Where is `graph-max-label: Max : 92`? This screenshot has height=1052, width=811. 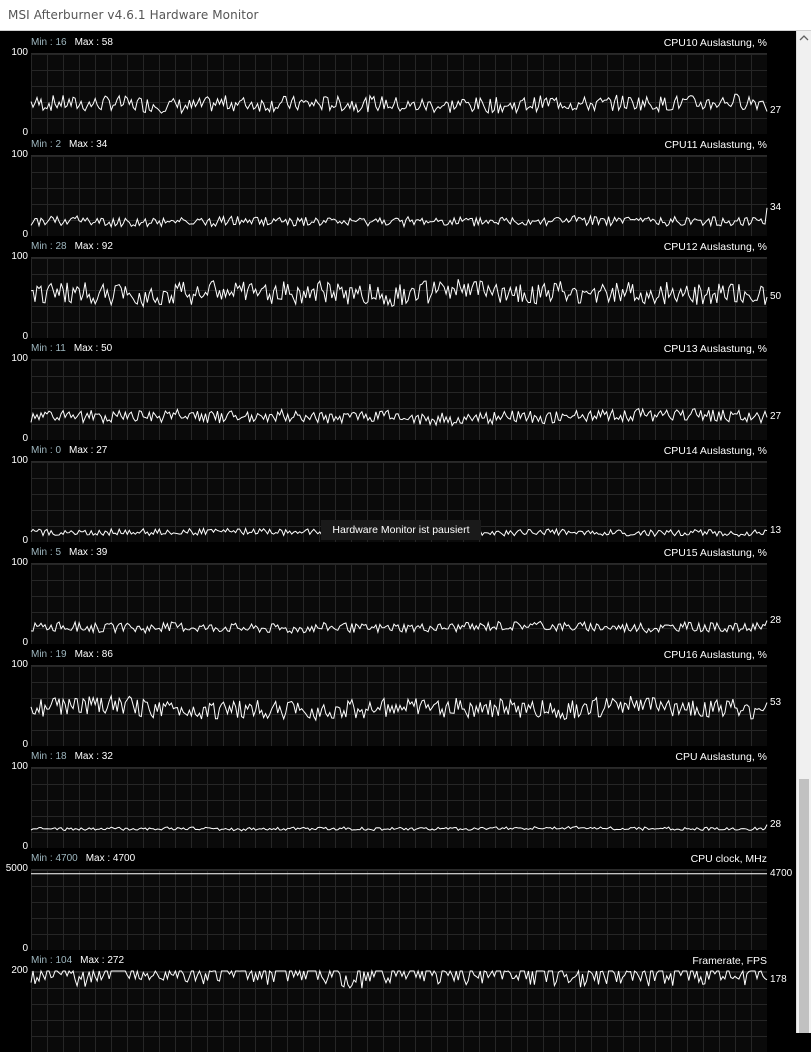
graph-max-label: Max : 92 is located at coordinates (93, 246).